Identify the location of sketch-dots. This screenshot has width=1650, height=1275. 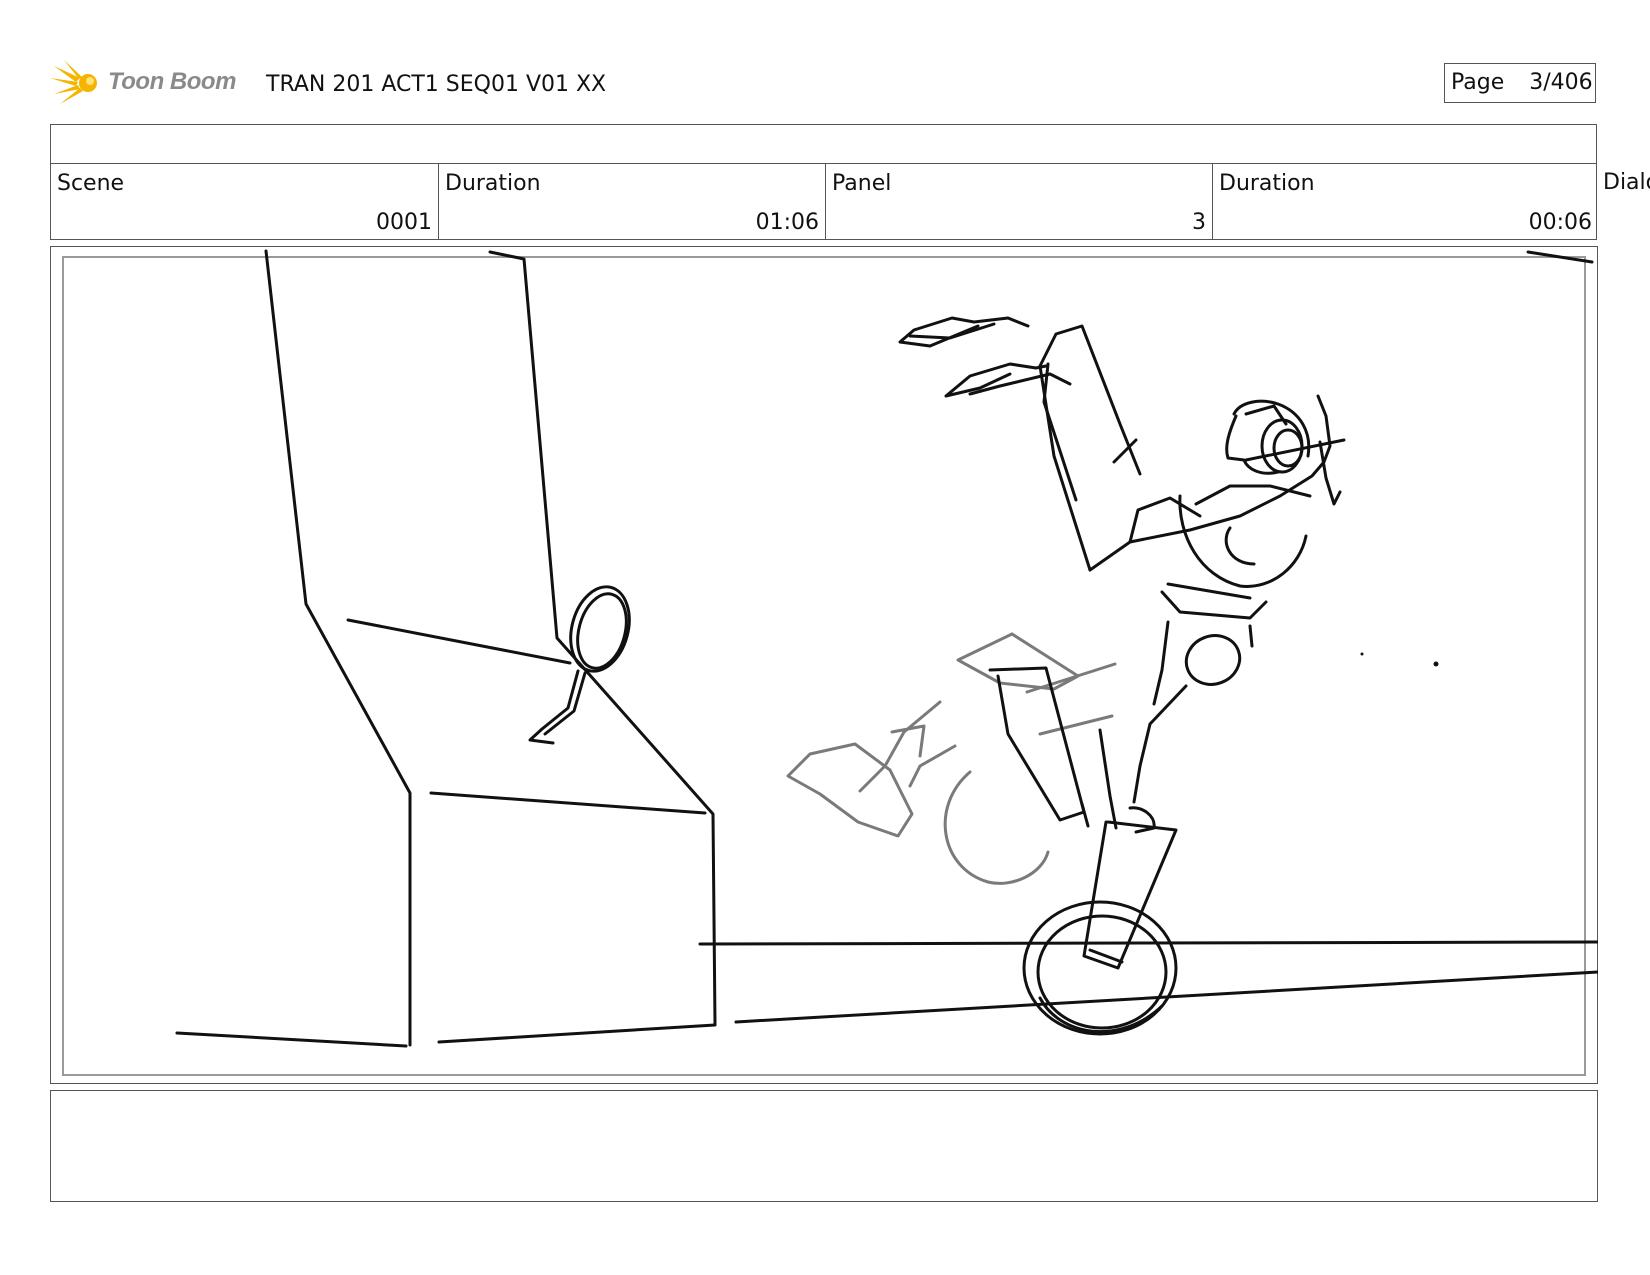
(1399, 659).